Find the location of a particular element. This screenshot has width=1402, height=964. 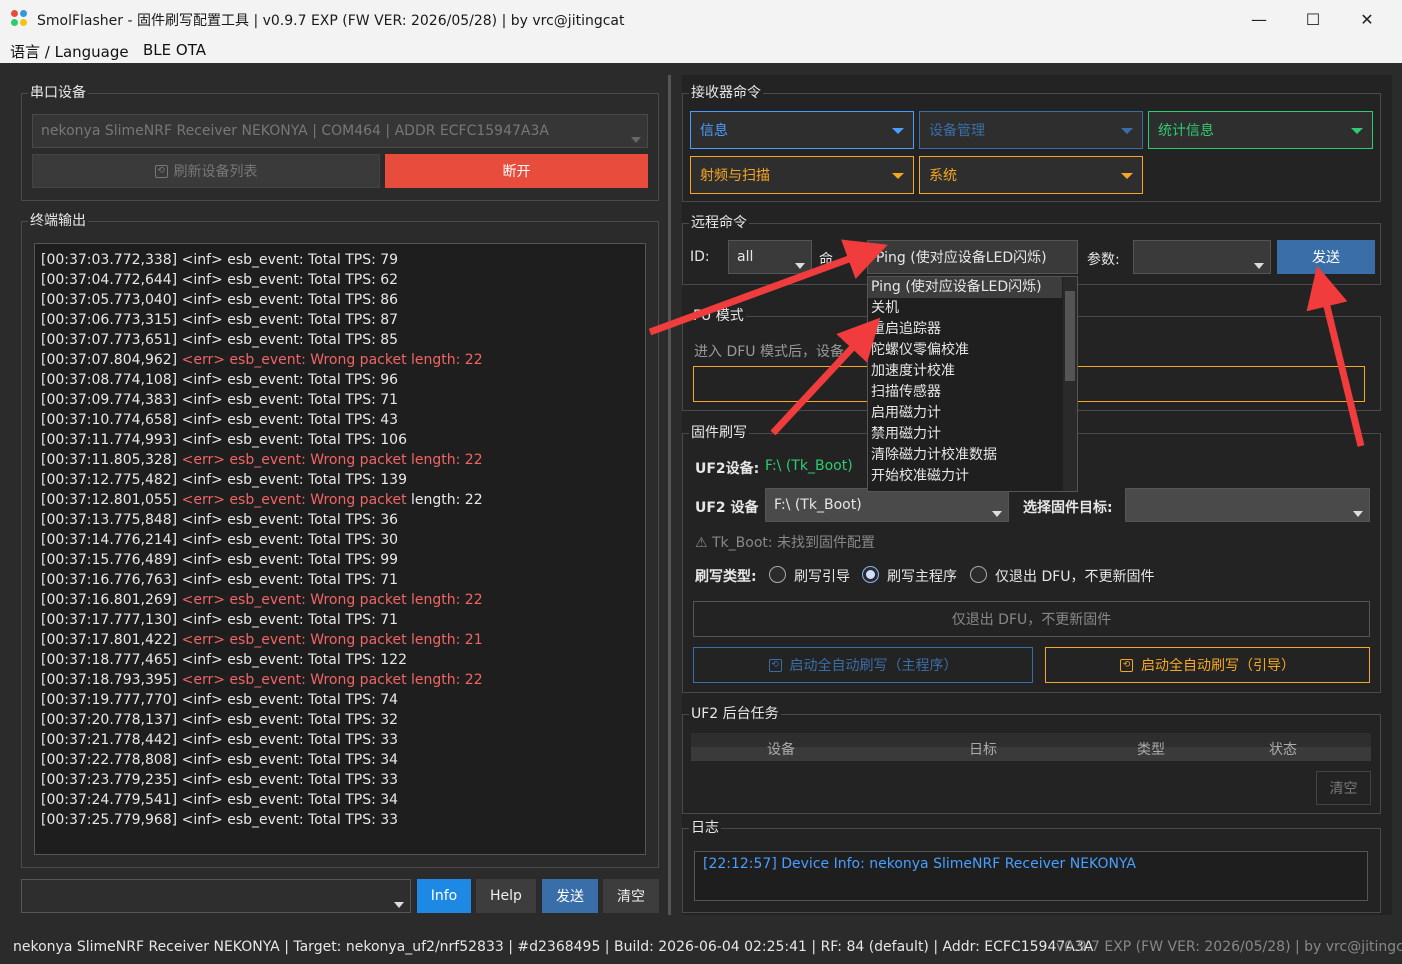

minimize-icon: — is located at coordinates (1259, 19).